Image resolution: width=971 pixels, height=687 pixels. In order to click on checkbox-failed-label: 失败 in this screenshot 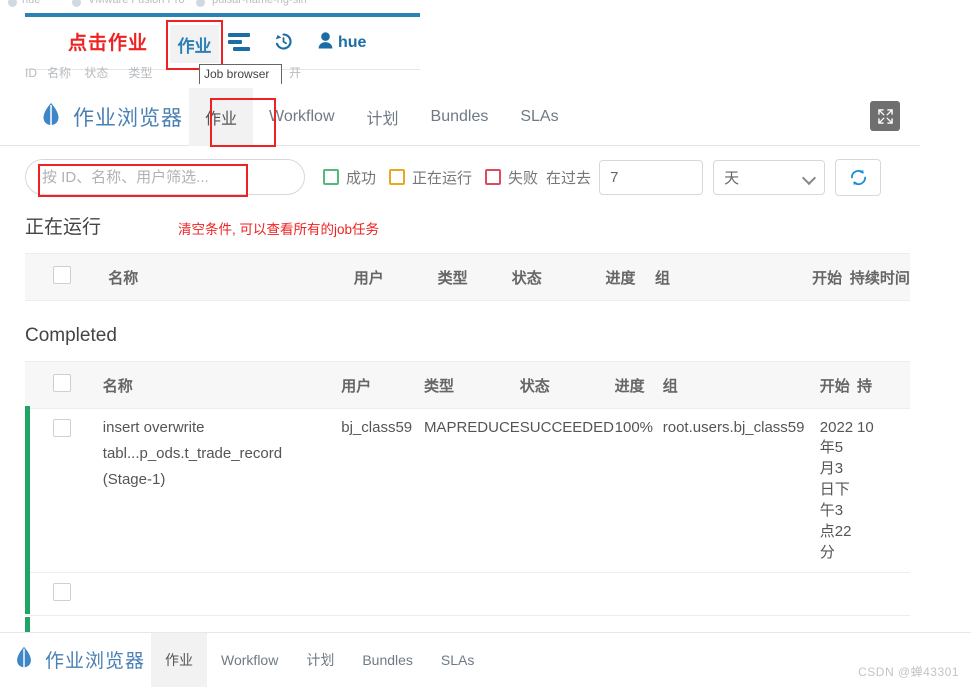, I will do `click(523, 178)`.